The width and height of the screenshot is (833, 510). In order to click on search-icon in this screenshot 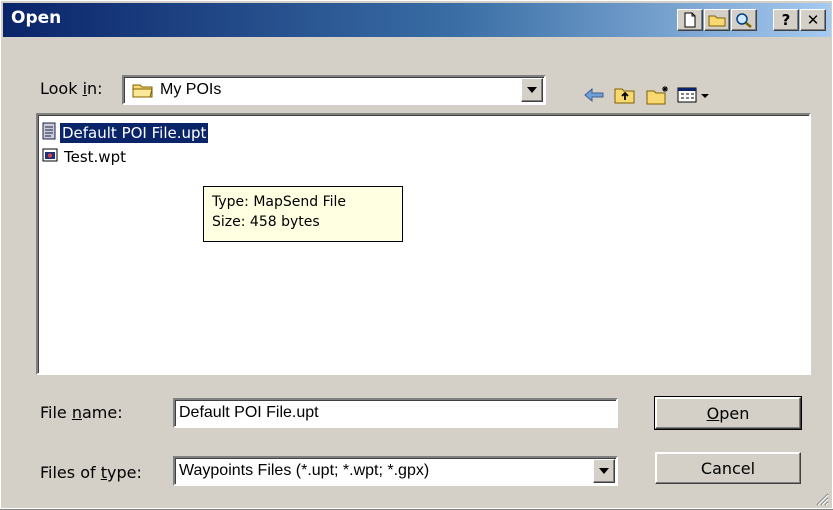, I will do `click(744, 20)`.